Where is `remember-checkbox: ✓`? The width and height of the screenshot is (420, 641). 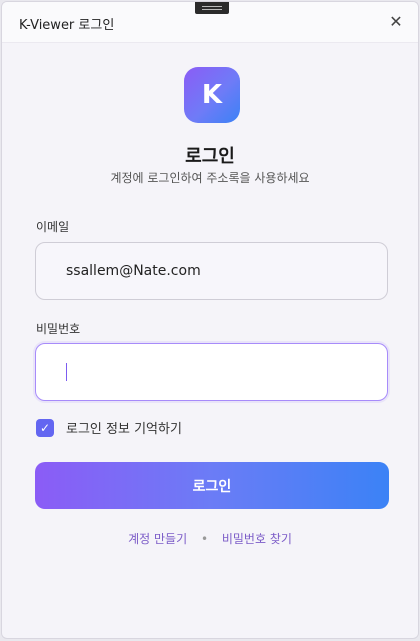 remember-checkbox: ✓ is located at coordinates (45, 427).